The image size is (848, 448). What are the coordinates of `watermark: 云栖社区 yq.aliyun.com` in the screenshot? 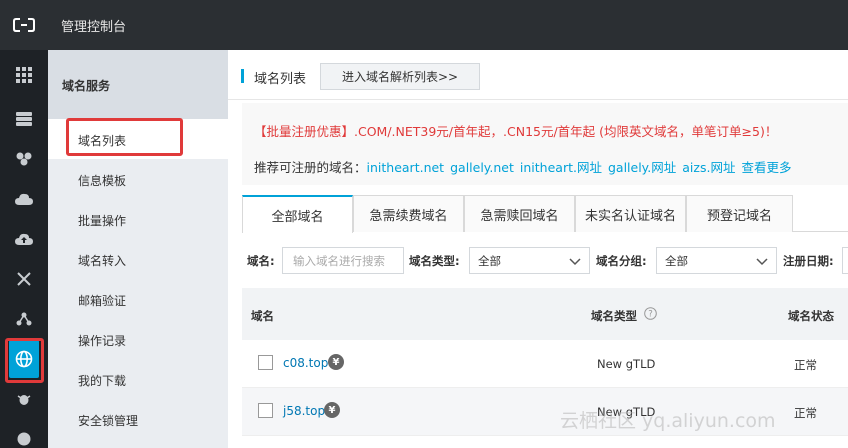 It's located at (668, 421).